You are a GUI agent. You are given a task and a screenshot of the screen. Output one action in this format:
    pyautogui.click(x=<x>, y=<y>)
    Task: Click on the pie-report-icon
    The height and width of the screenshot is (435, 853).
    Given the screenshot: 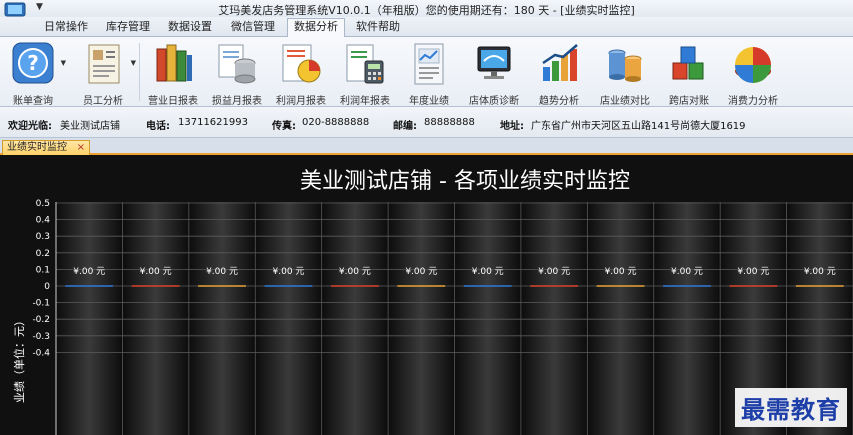 What is the action you would take?
    pyautogui.click(x=301, y=63)
    